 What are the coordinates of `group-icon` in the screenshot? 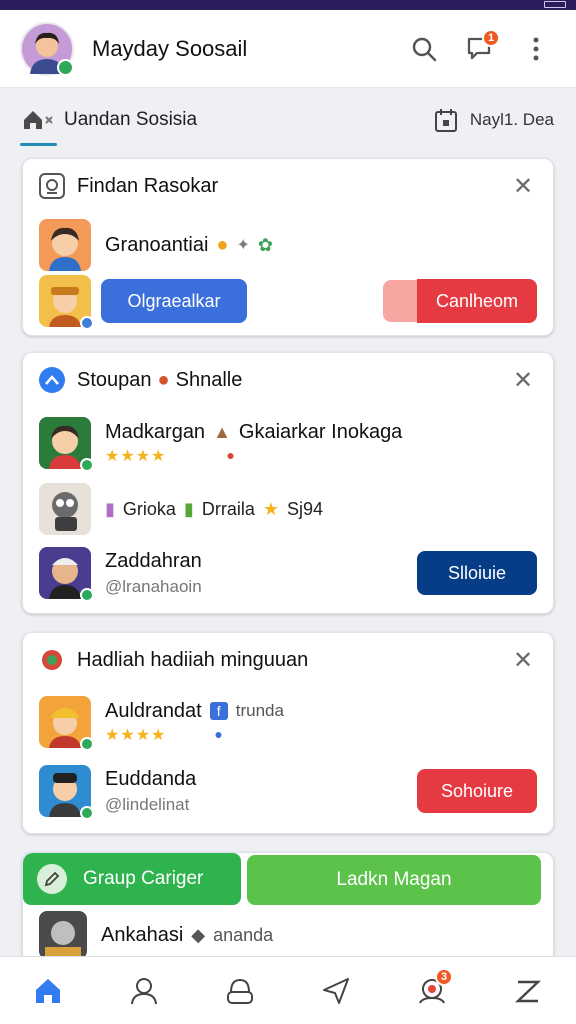 It's located at (52, 380).